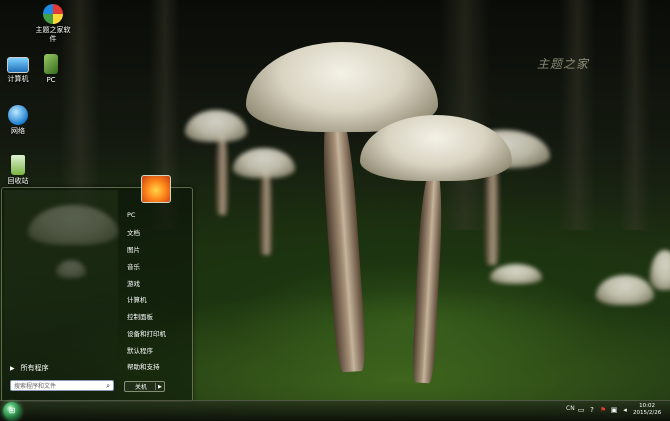 This screenshot has height=421, width=670. I want to click on desktop-icon-label: 计算机, so click(18, 79).